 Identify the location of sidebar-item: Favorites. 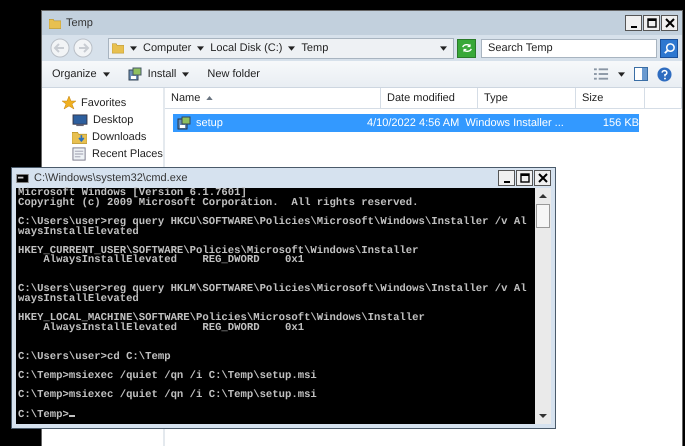
(109, 103).